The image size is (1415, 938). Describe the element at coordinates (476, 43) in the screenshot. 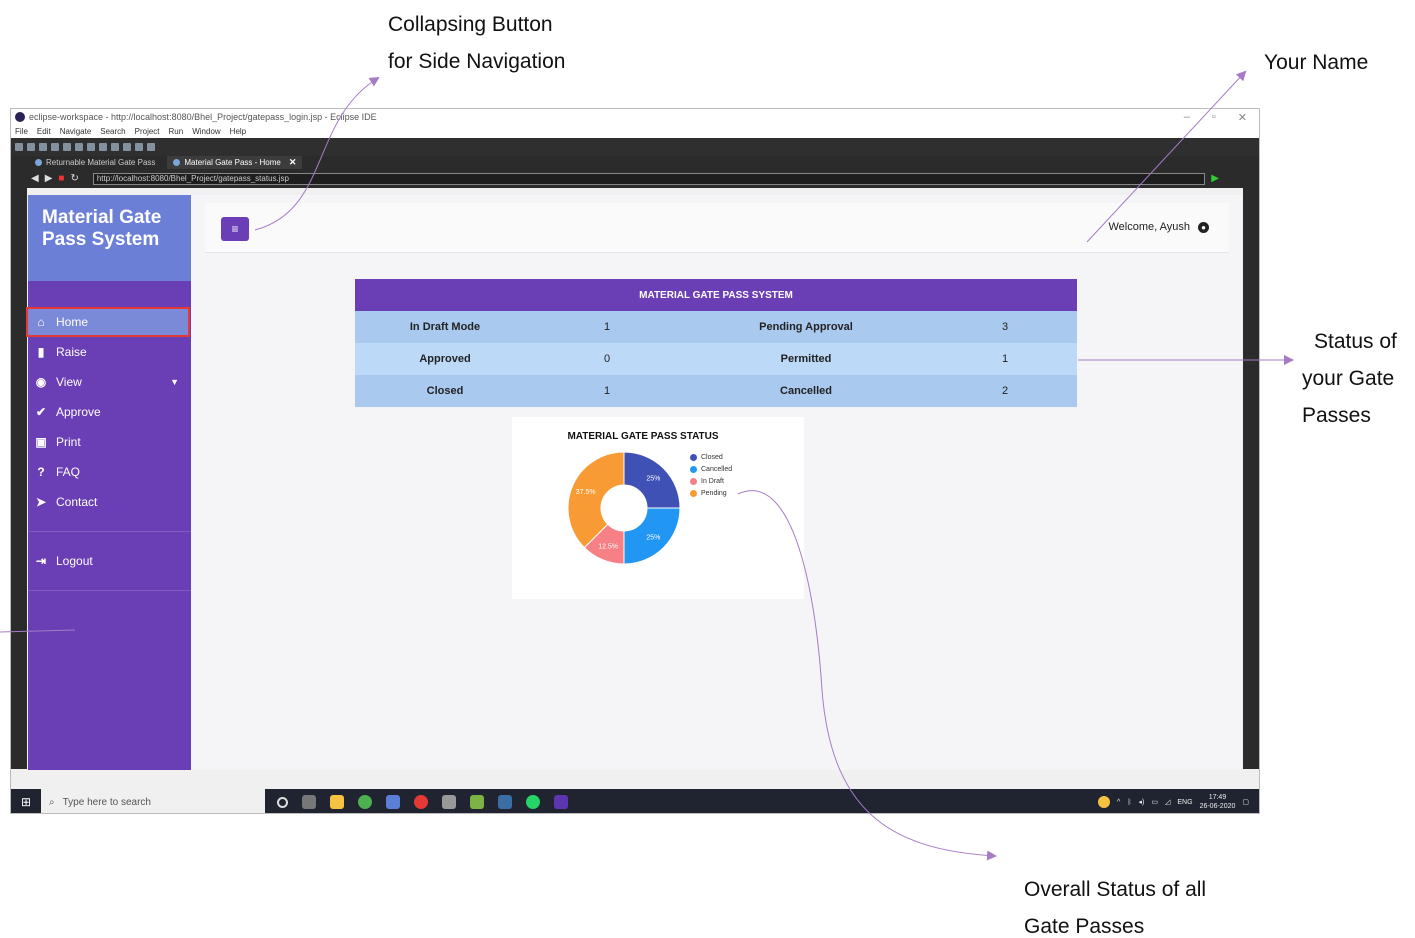

I see `annotation-collapse: Collapsing Button for Side Navigation` at that location.